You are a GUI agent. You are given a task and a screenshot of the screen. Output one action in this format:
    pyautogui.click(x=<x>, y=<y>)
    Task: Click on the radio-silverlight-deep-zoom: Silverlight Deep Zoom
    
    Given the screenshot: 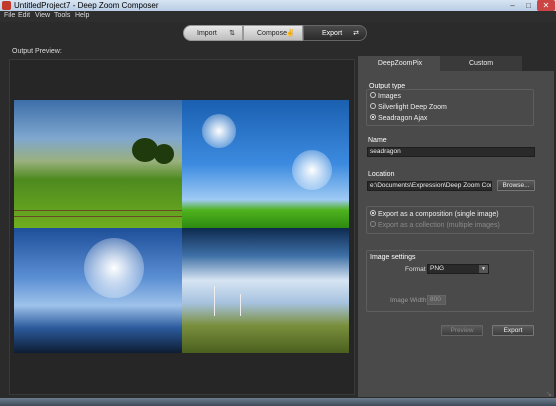 What is the action you would take?
    pyautogui.click(x=408, y=107)
    